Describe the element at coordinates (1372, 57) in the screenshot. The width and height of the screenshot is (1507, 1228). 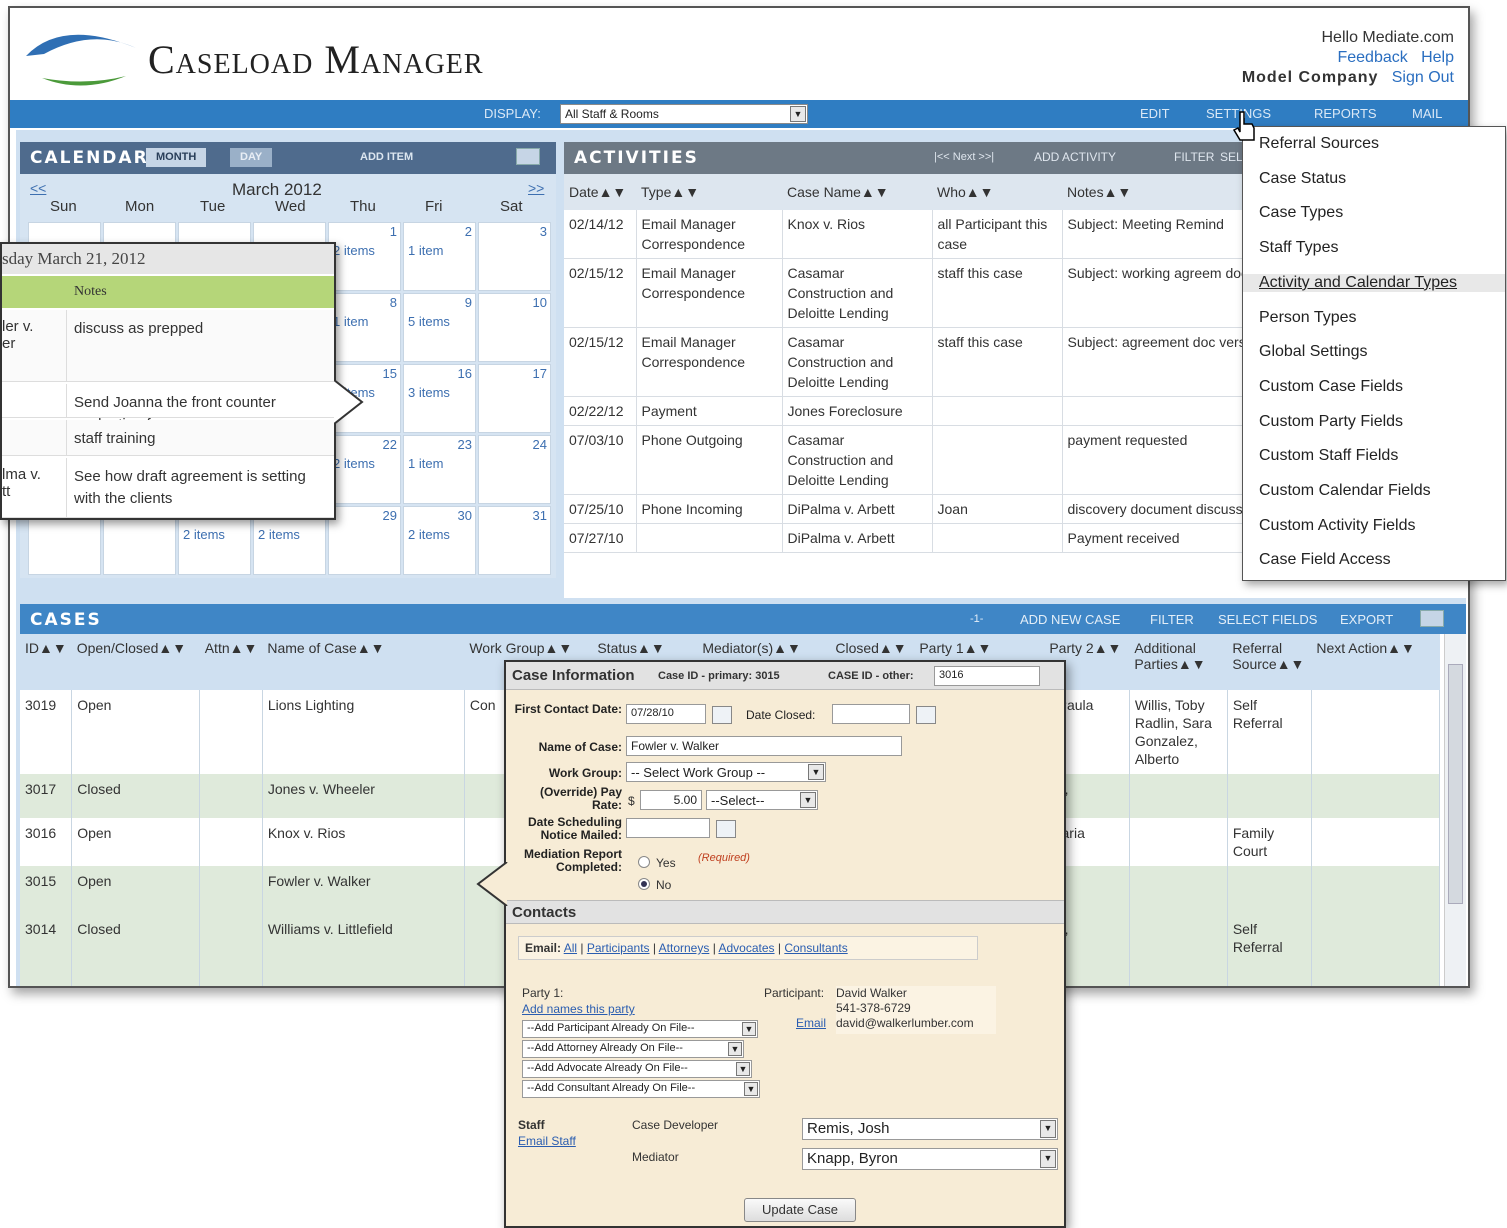
I see `feedback-link: Feedback` at that location.